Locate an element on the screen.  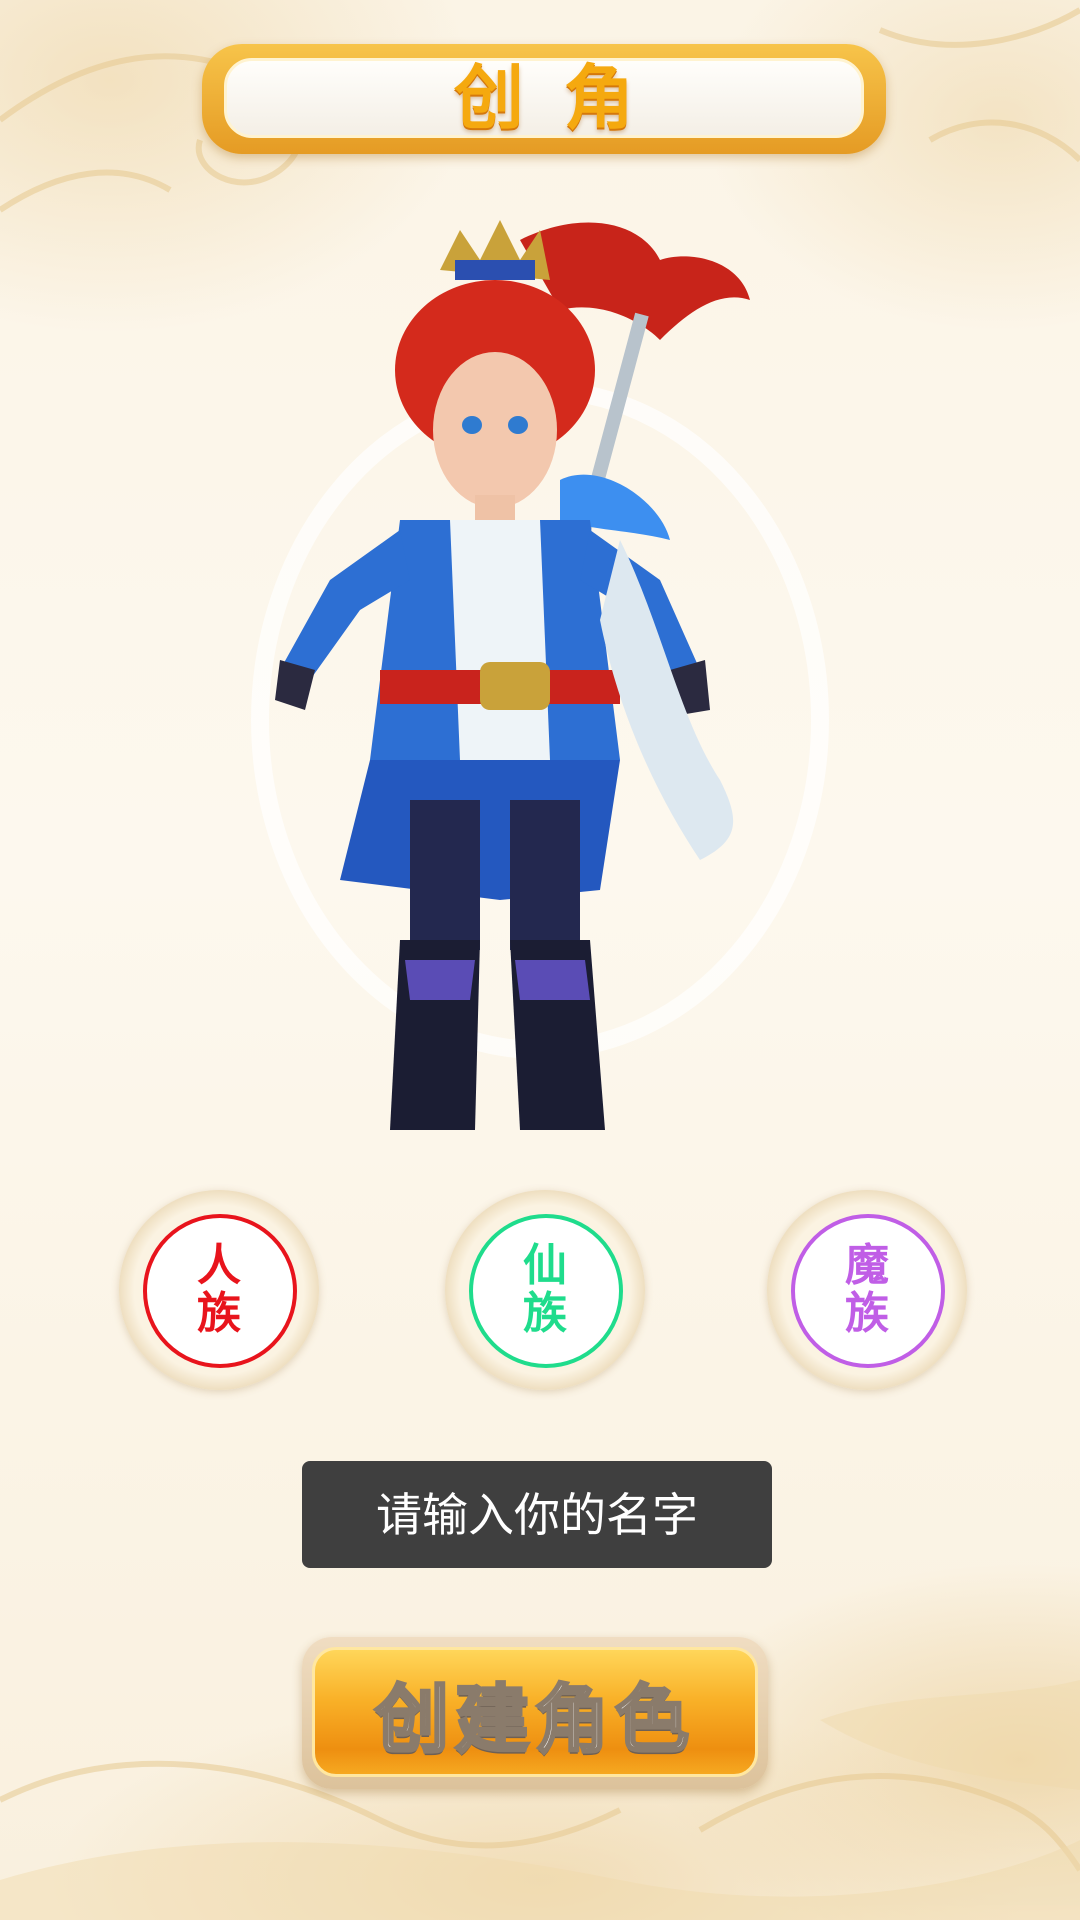
page-title: 创角 is located at coordinates (564, 98).